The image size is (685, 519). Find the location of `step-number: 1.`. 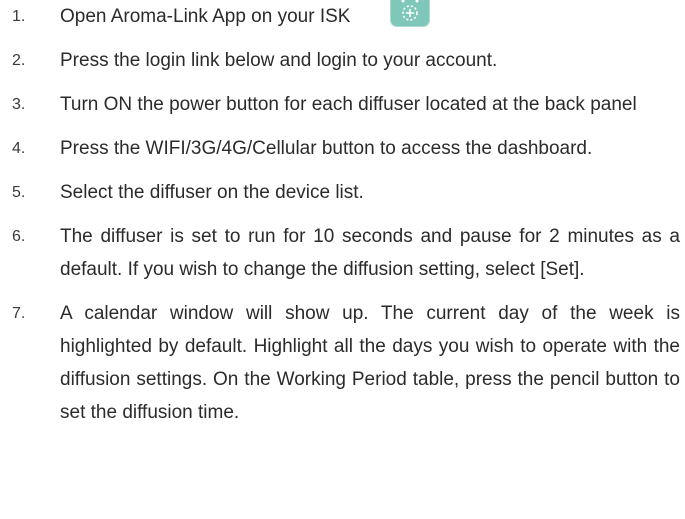

step-number: 1. is located at coordinates (19, 16).